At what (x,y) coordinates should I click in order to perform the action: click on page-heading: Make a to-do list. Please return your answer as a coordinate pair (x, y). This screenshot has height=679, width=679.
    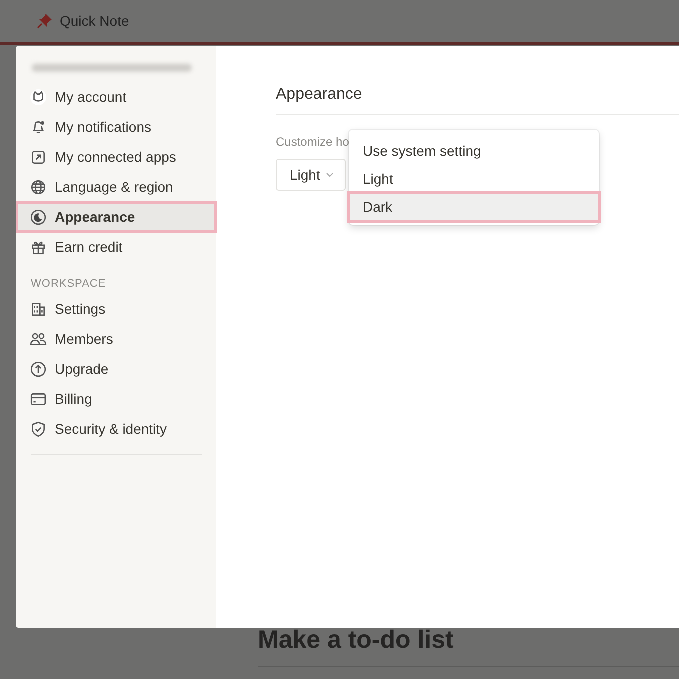
    Looking at the image, I should click on (356, 640).